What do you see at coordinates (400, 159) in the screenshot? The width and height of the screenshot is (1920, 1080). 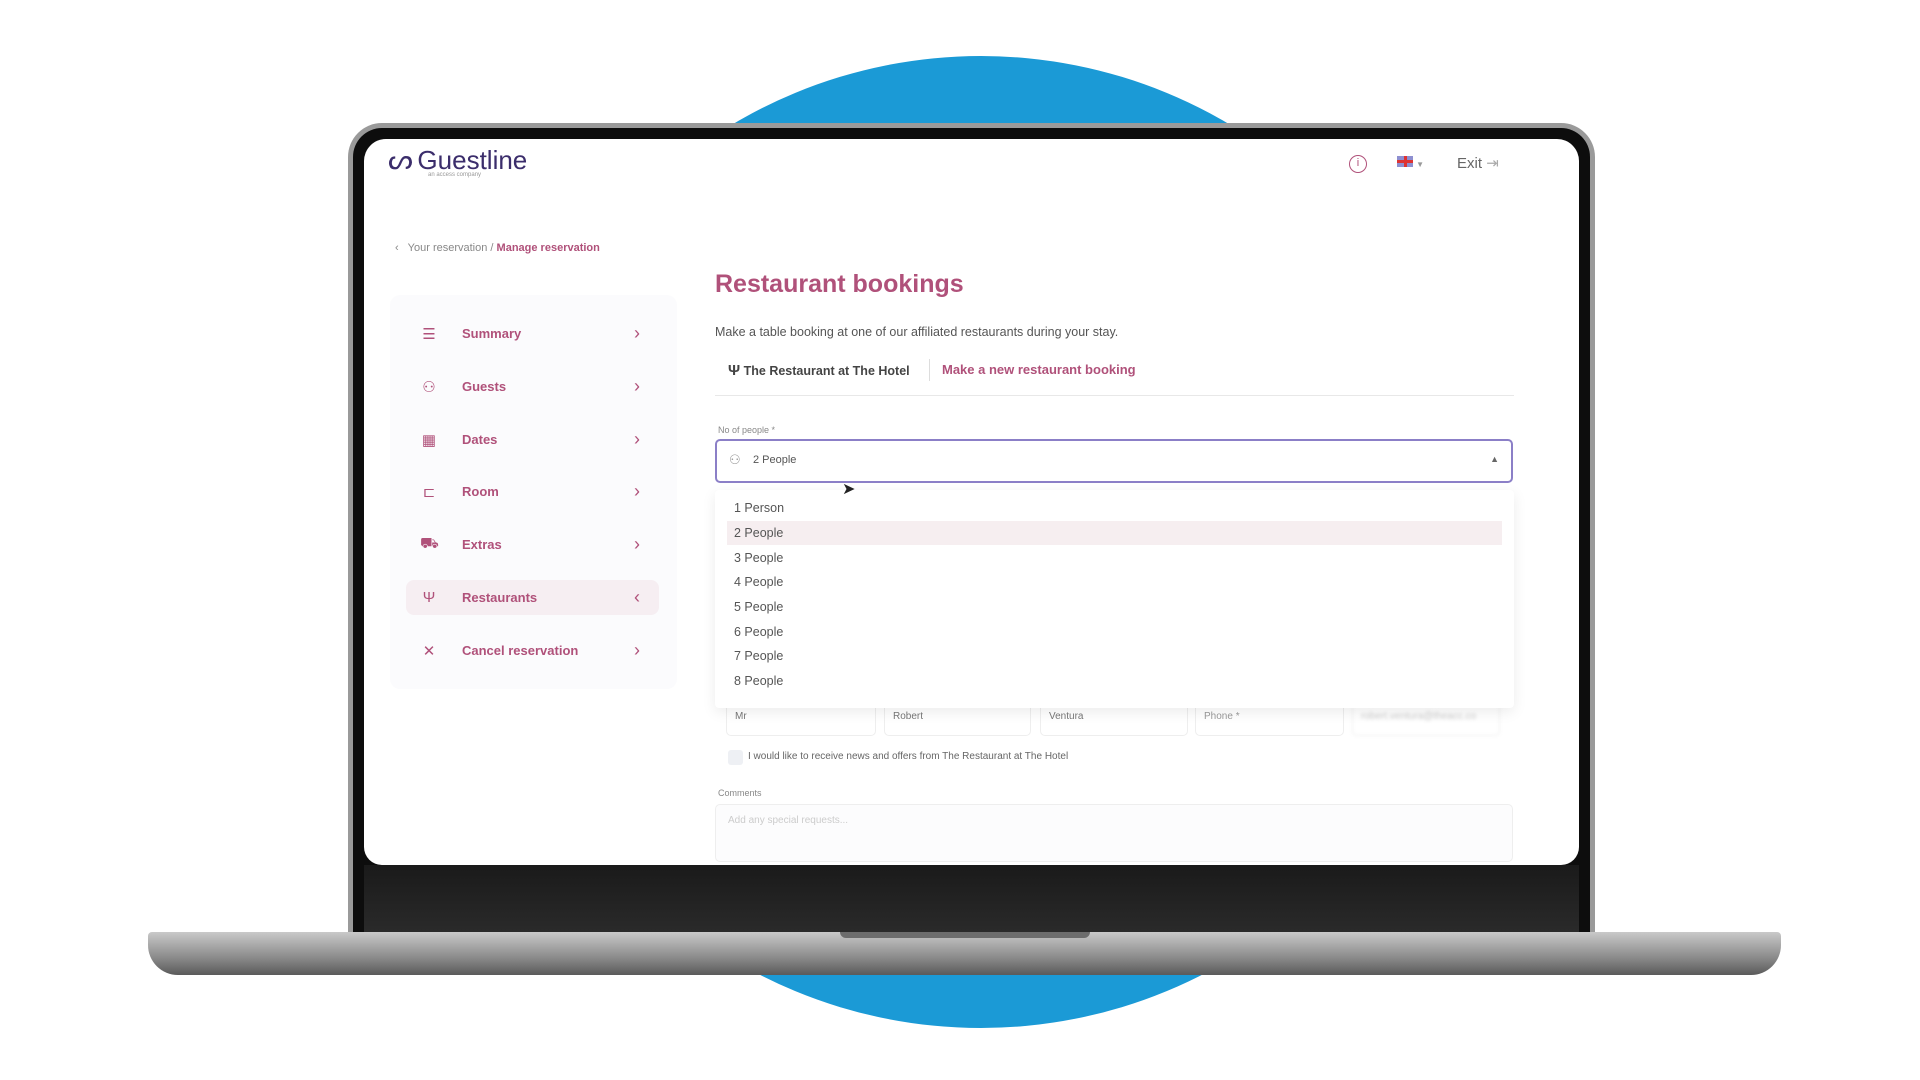 I see `logo-mark-icon: ᔕ` at bounding box center [400, 159].